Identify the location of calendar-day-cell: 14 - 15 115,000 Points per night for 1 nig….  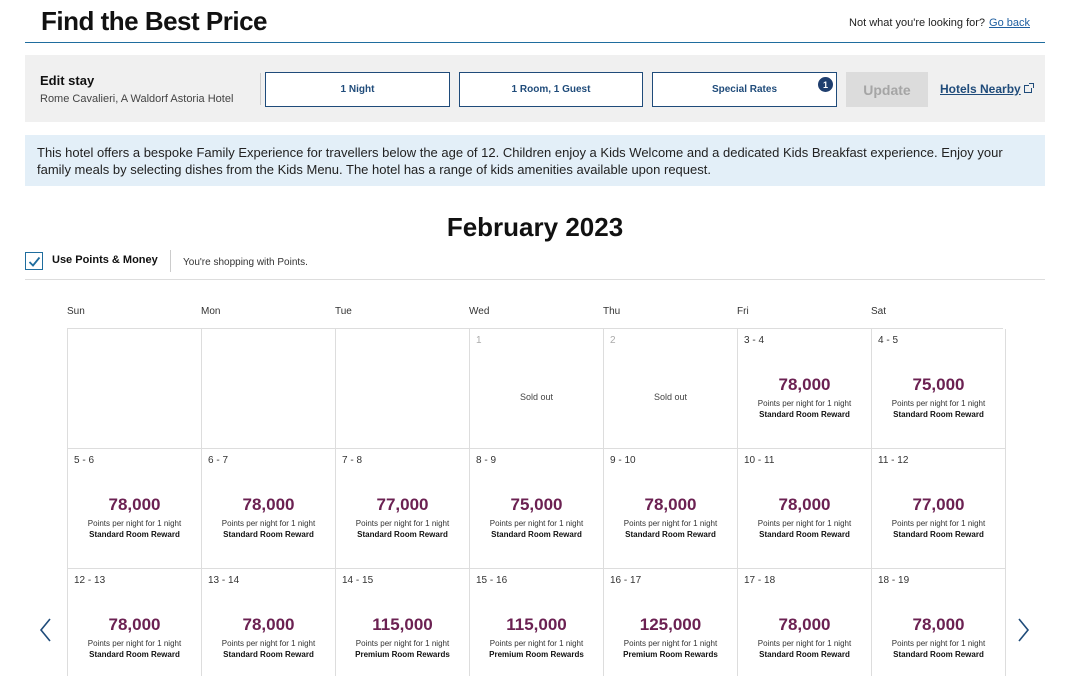
(403, 622).